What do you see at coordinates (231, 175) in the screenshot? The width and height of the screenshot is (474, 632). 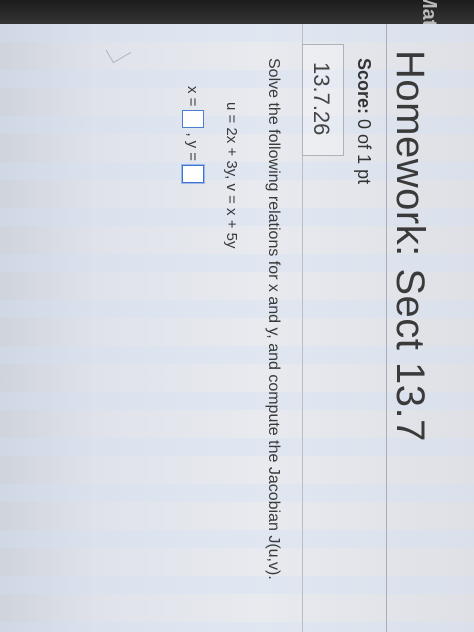 I see `question-relations: u = 2x + 3y, v = x + 5y` at bounding box center [231, 175].